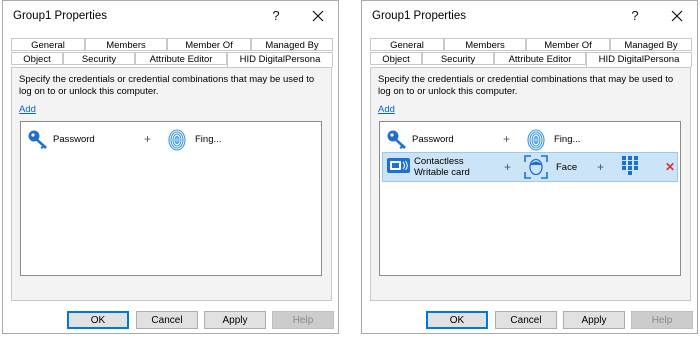 The height and width of the screenshot is (340, 700). What do you see at coordinates (439, 161) in the screenshot?
I see `credential-label-line1: Contactless` at bounding box center [439, 161].